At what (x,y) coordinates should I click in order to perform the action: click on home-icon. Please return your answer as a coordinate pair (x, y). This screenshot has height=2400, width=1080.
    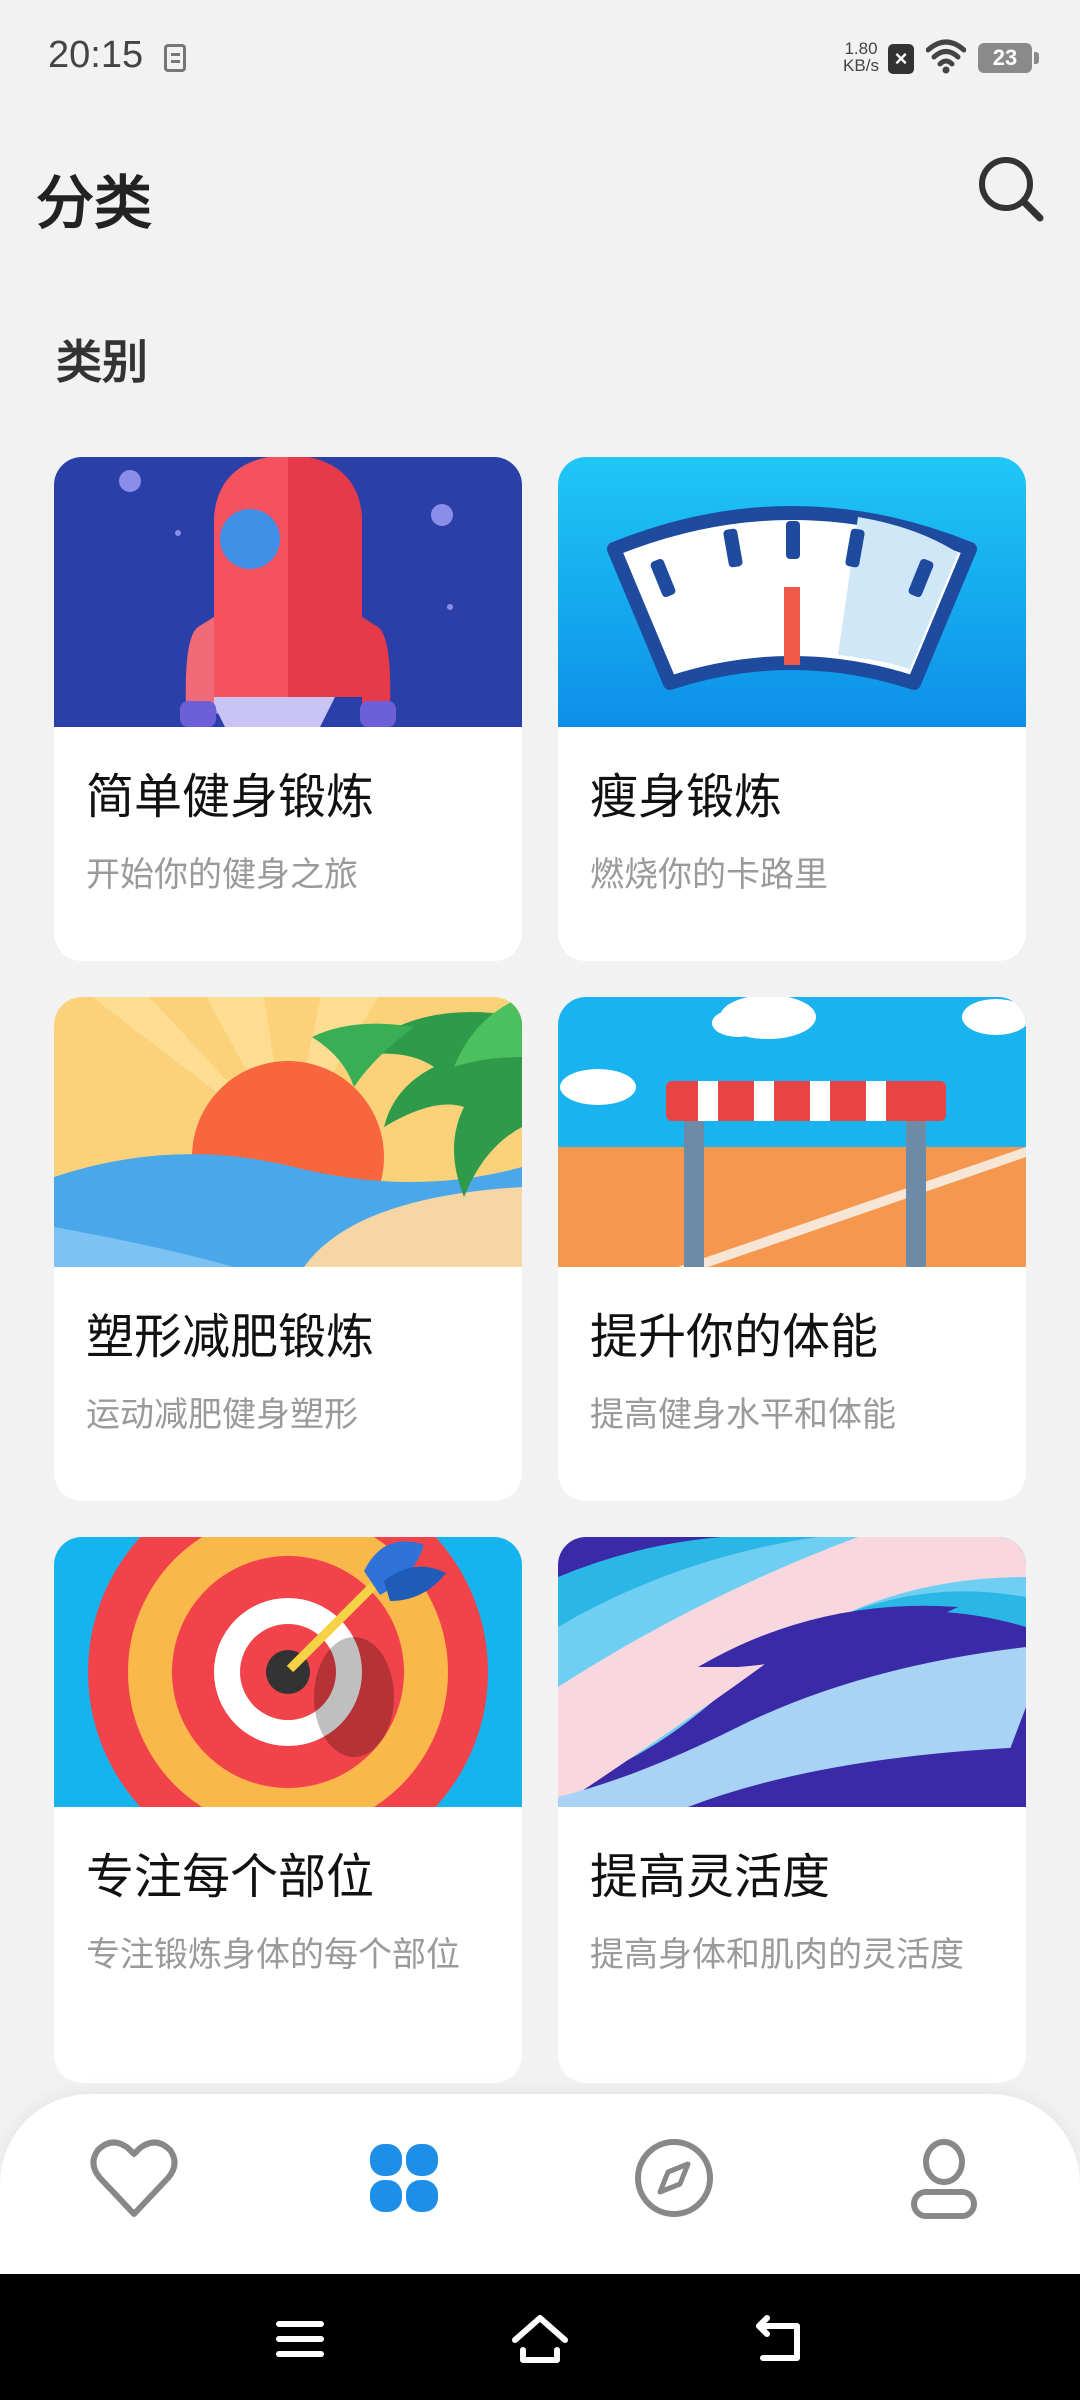
    Looking at the image, I should click on (540, 2339).